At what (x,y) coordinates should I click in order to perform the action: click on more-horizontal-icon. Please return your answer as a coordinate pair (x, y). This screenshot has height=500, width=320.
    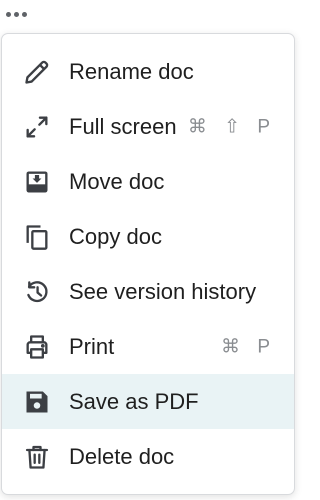
    Looking at the image, I should click on (8, 14).